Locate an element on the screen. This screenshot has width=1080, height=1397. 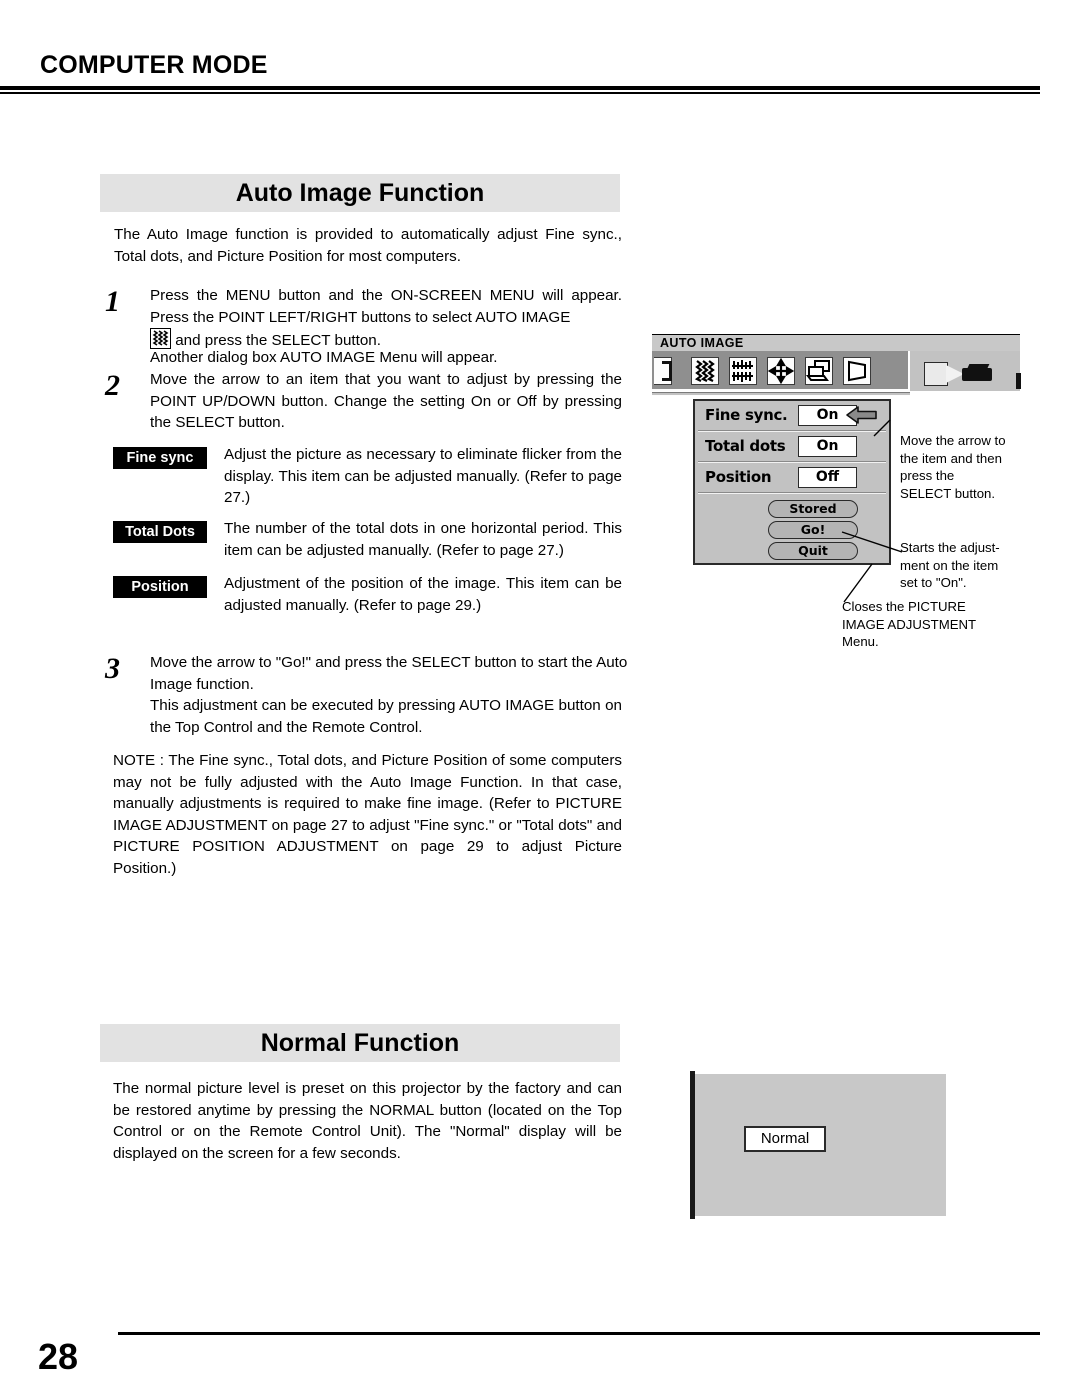
section-banner-normal-label: Normal Function is located at coordinates (360, 1043).